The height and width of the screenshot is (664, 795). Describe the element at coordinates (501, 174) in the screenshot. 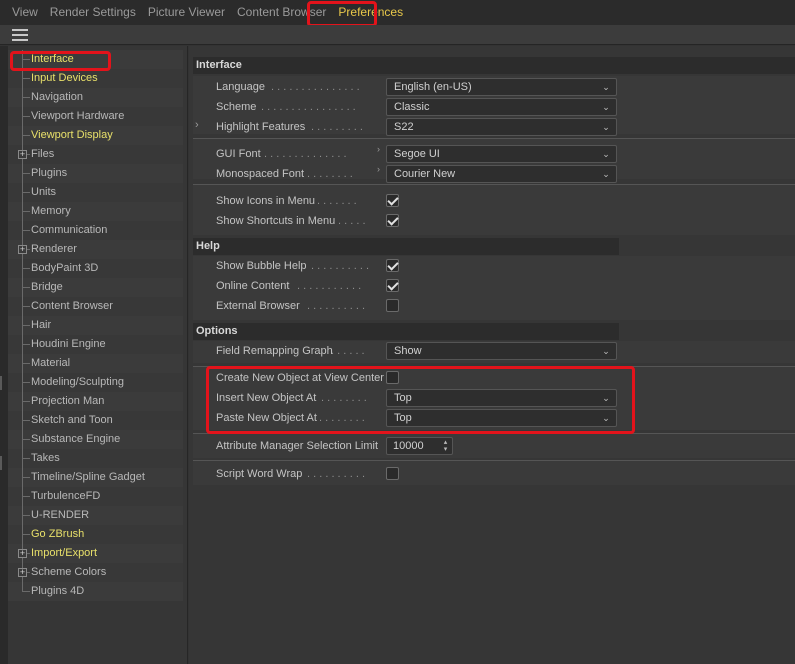

I see `monospaced-font-dropdown: Courier New ⌄` at that location.